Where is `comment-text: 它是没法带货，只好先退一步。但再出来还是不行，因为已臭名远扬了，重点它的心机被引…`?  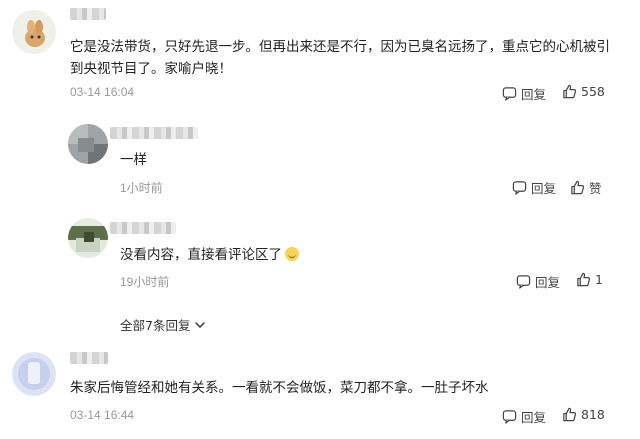
comment-text: 它是没法带货，只好先退一步。但再出来还是不行，因为已臭名远扬了，重点它的心机被引… is located at coordinates (340, 58).